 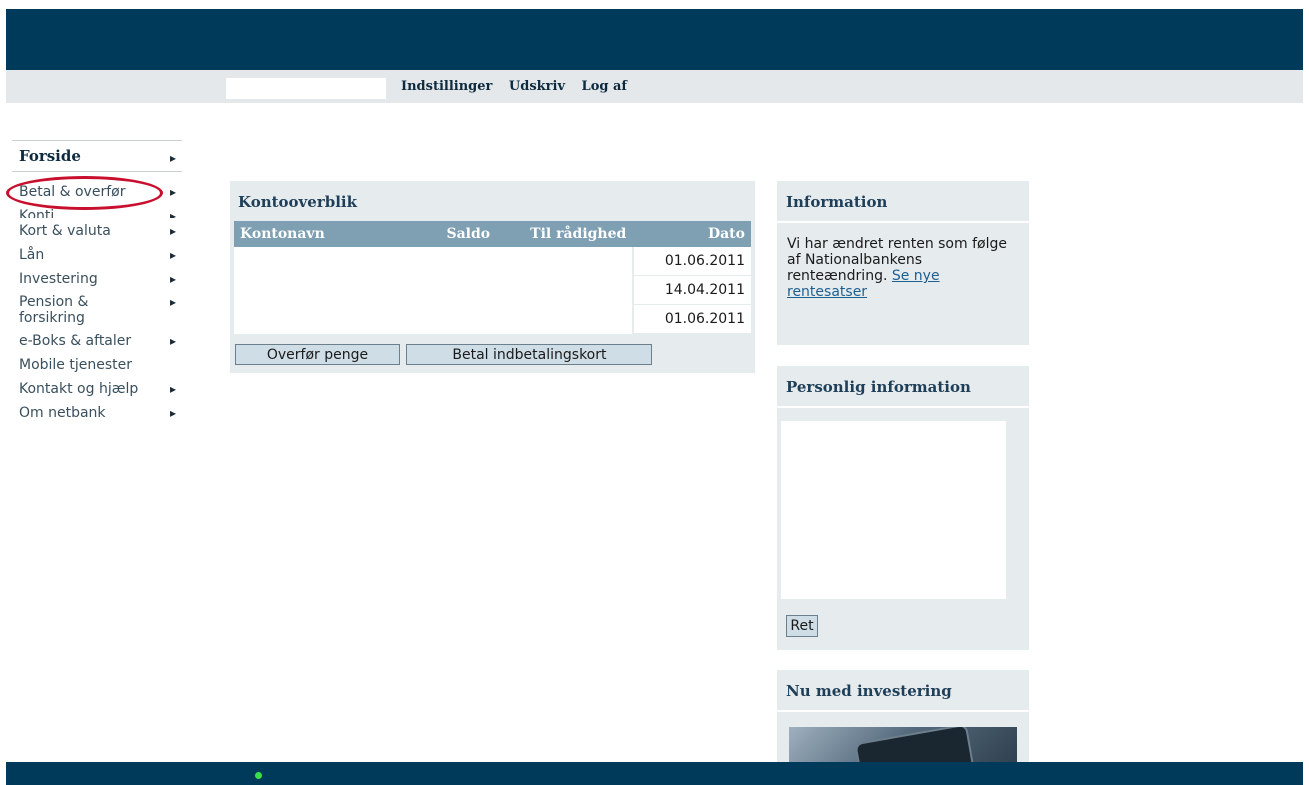 I want to click on settings-link: Indstillinger, so click(x=446, y=86).